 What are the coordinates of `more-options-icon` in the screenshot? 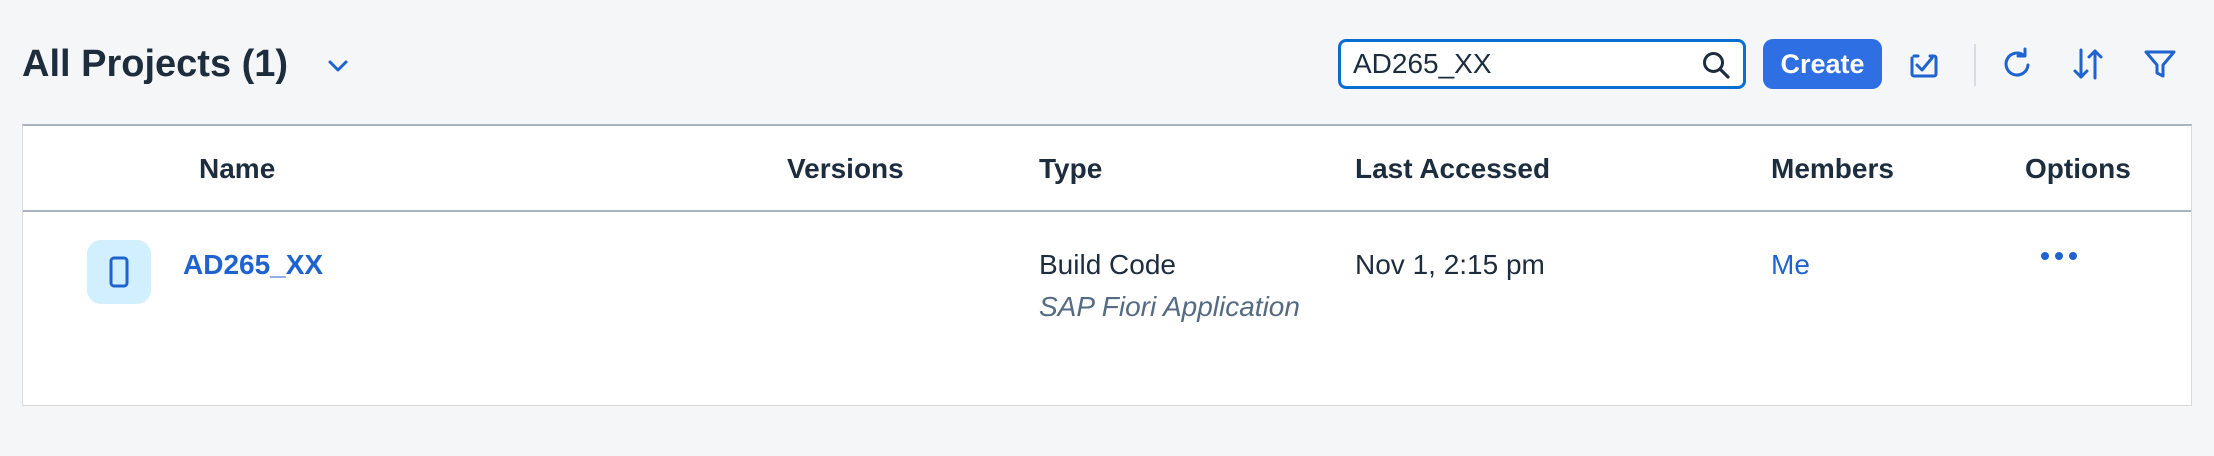 It's located at (2059, 256).